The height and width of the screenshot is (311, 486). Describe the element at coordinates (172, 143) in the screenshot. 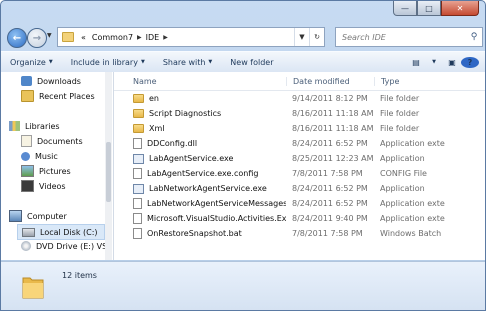

I see `file-name: DDConfig.dll` at that location.